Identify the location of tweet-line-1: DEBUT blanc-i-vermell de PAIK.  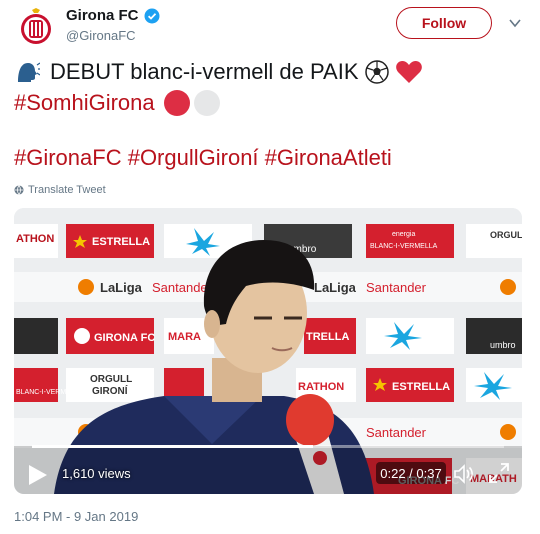
(270, 71).